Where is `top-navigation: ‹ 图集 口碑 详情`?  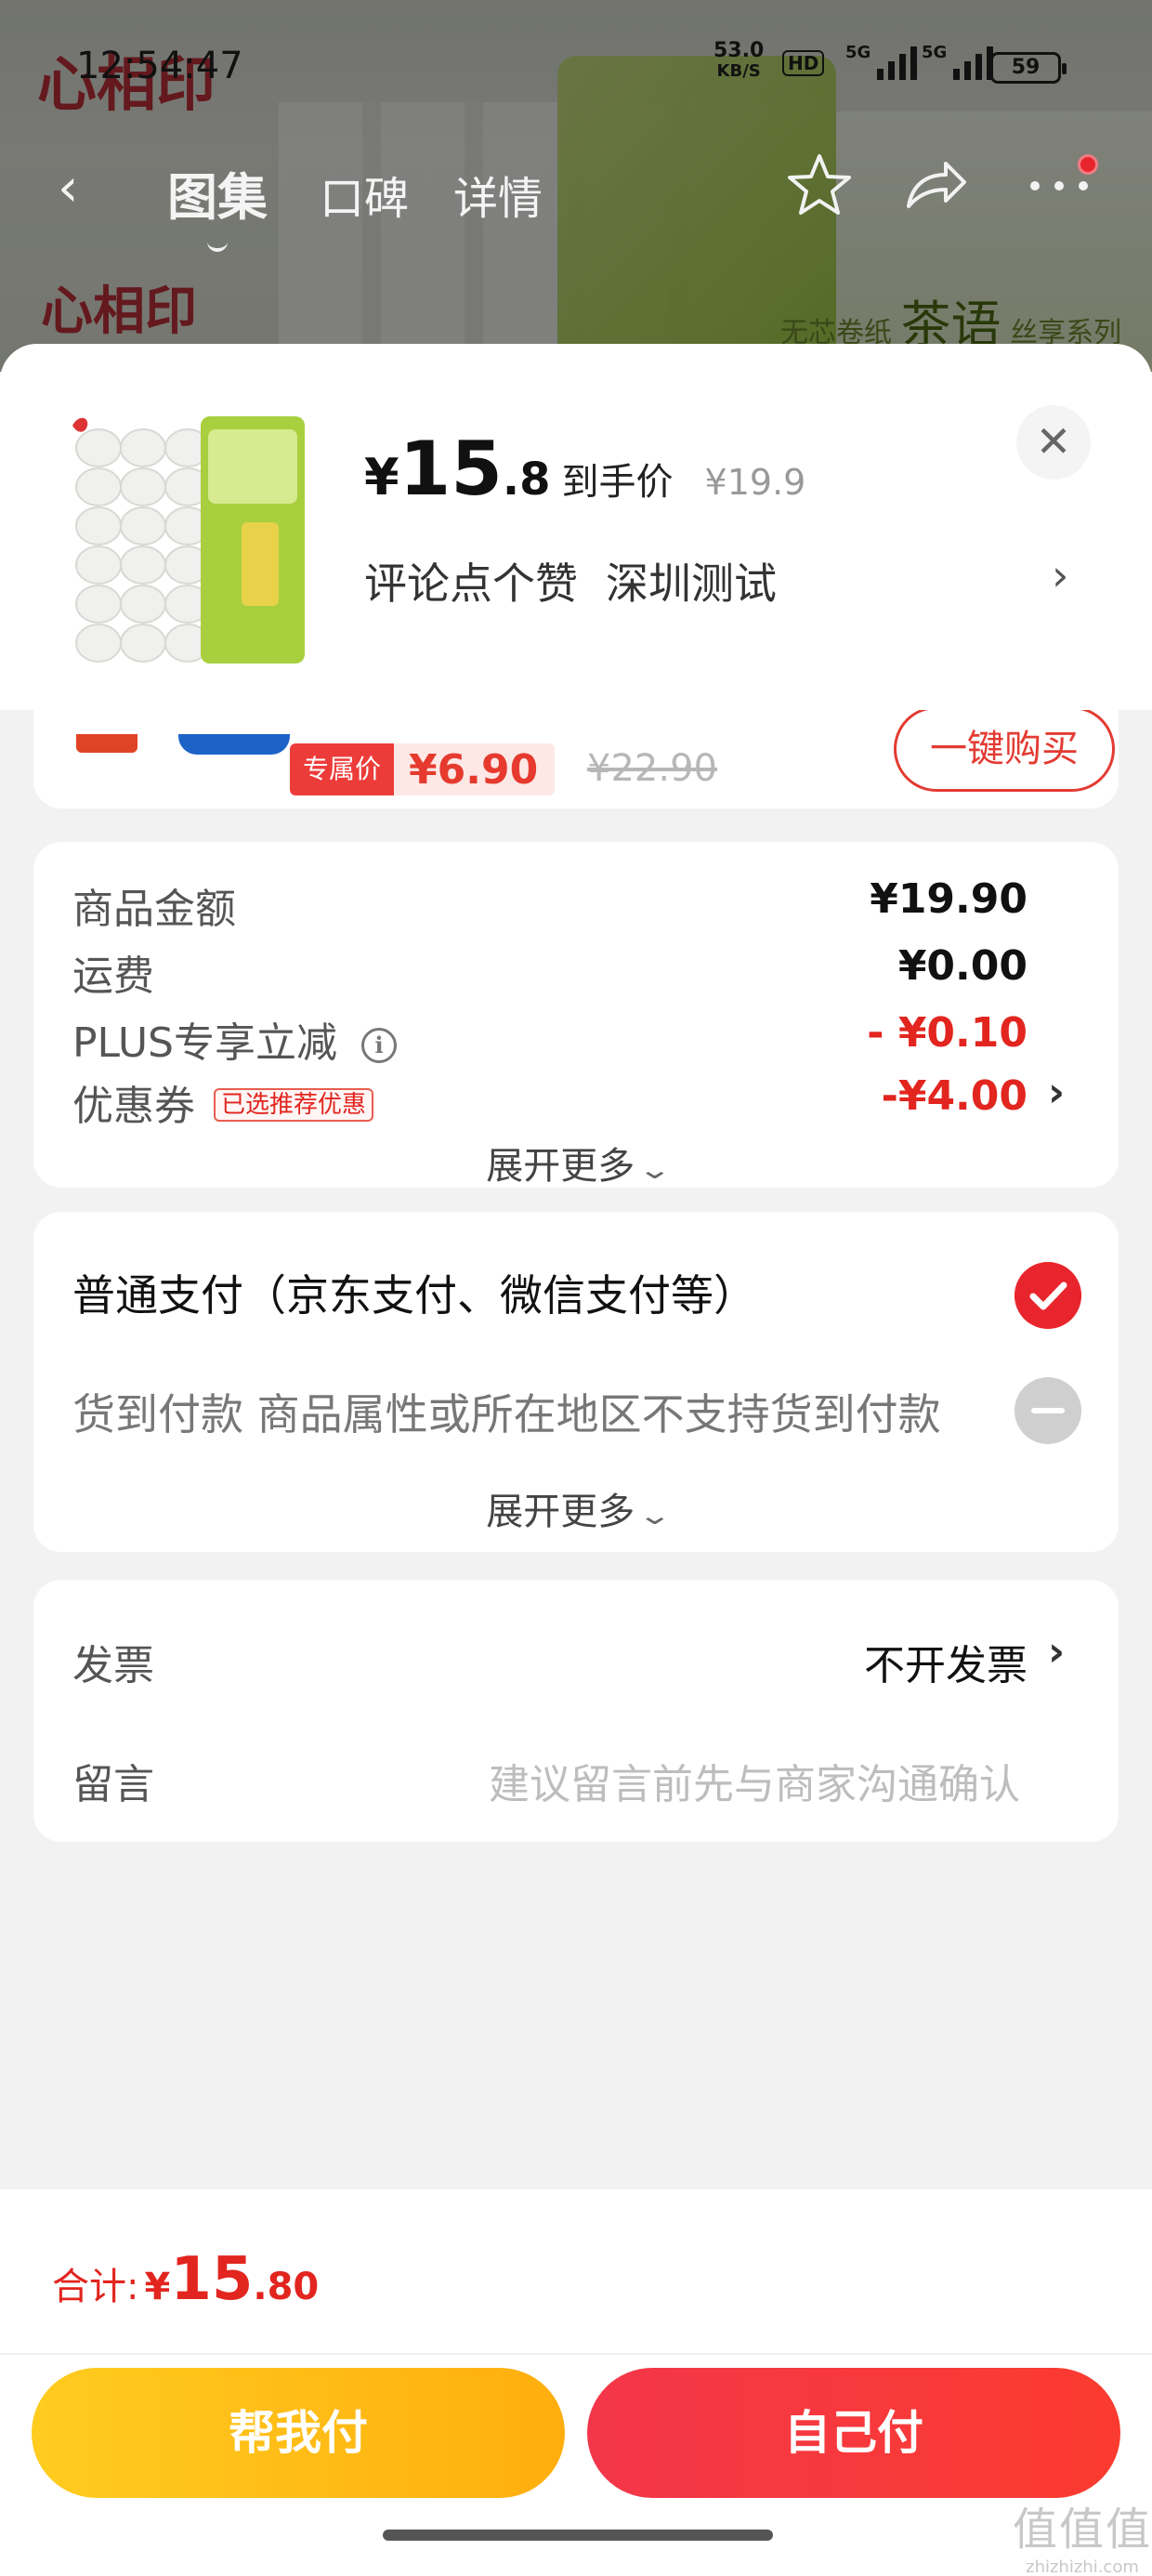 top-navigation: ‹ 图集 口碑 详情 is located at coordinates (576, 200).